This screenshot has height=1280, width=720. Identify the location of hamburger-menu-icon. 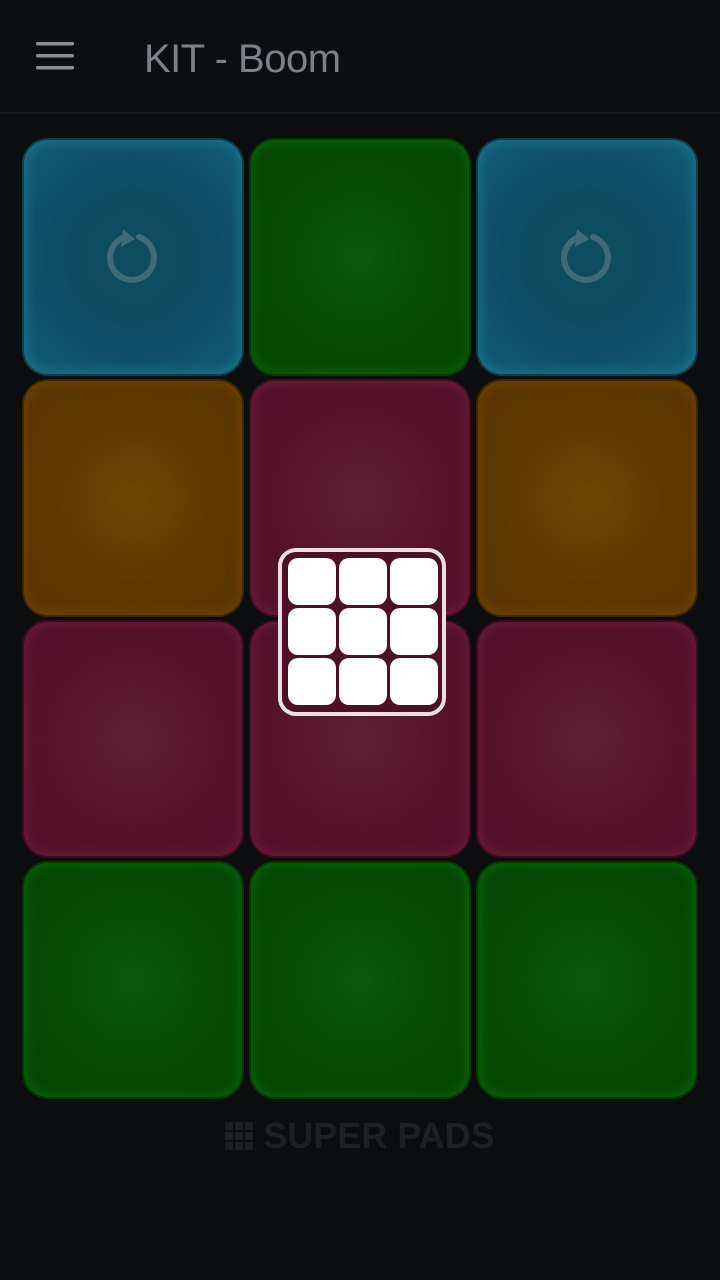
(55, 56).